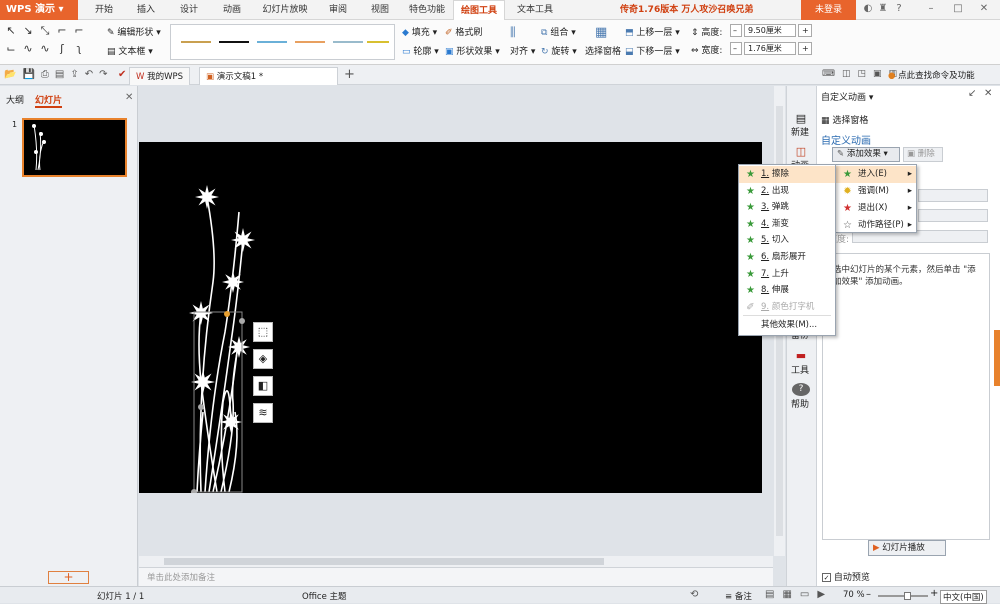 This screenshot has width=1000, height=604. What do you see at coordinates (15, 99) in the screenshot?
I see `tab-outline: 大纲` at bounding box center [15, 99].